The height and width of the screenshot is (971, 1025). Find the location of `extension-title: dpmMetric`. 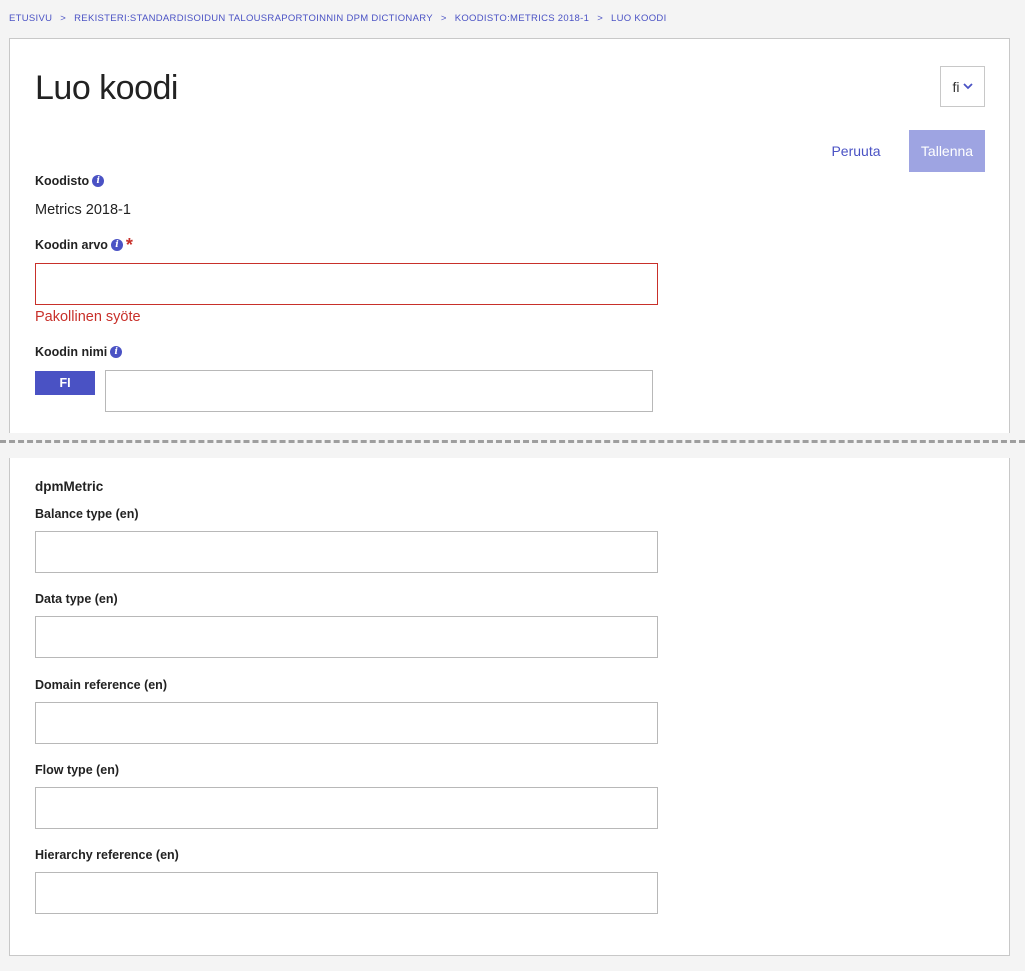

extension-title: dpmMetric is located at coordinates (69, 486).